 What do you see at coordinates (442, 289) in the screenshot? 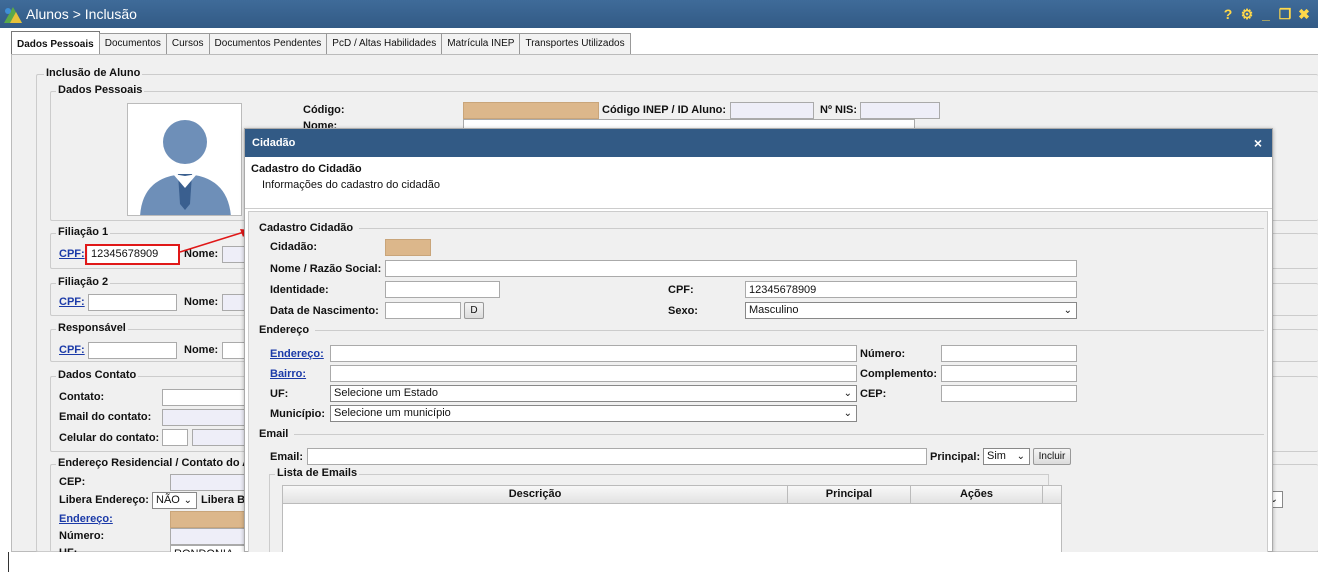
I see `identidade-input` at bounding box center [442, 289].